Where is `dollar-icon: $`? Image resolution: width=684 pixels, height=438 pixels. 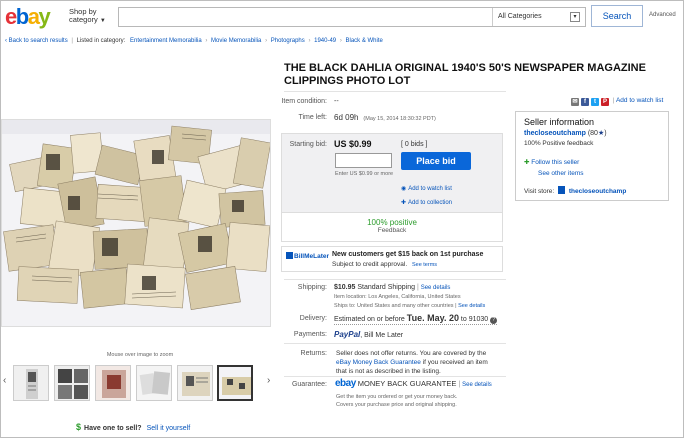 dollar-icon: $ is located at coordinates (79, 427).